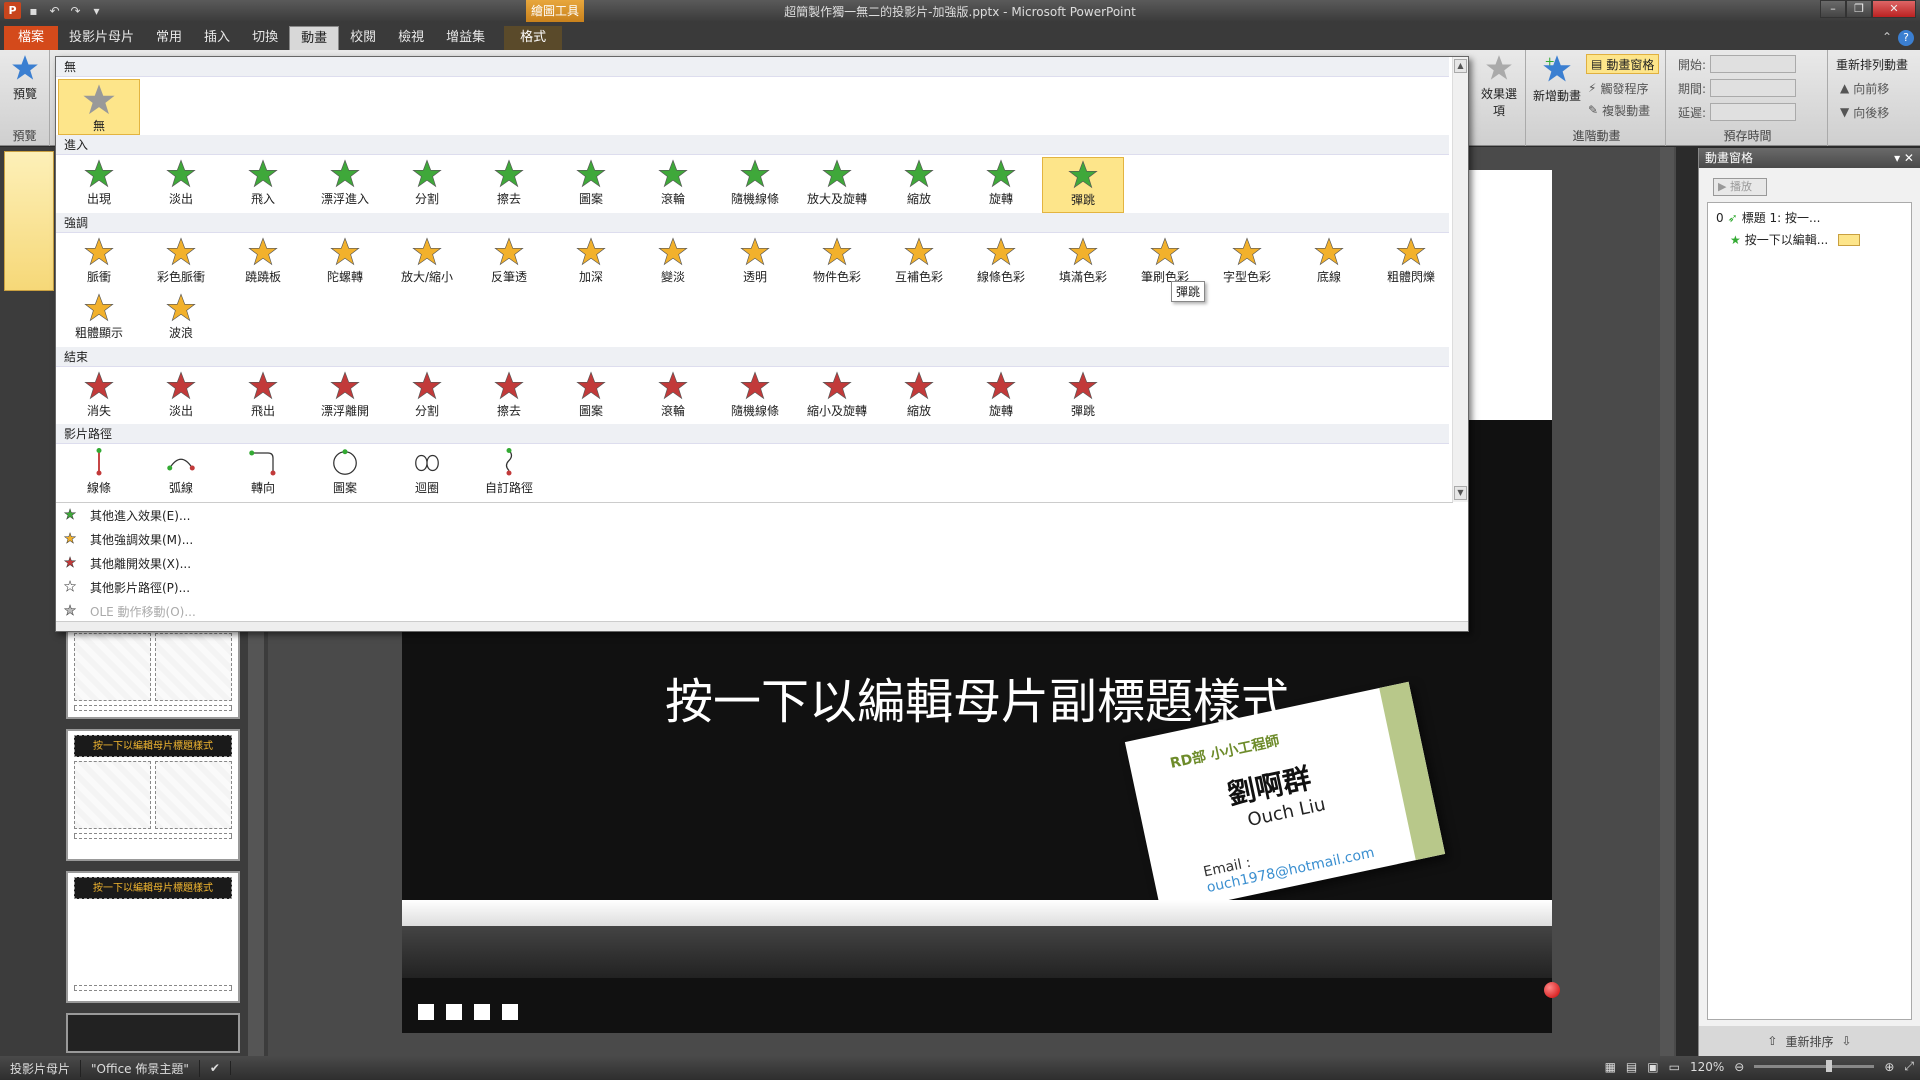  Describe the element at coordinates (1753, 64) in the screenshot. I see `start-dropdown` at that location.